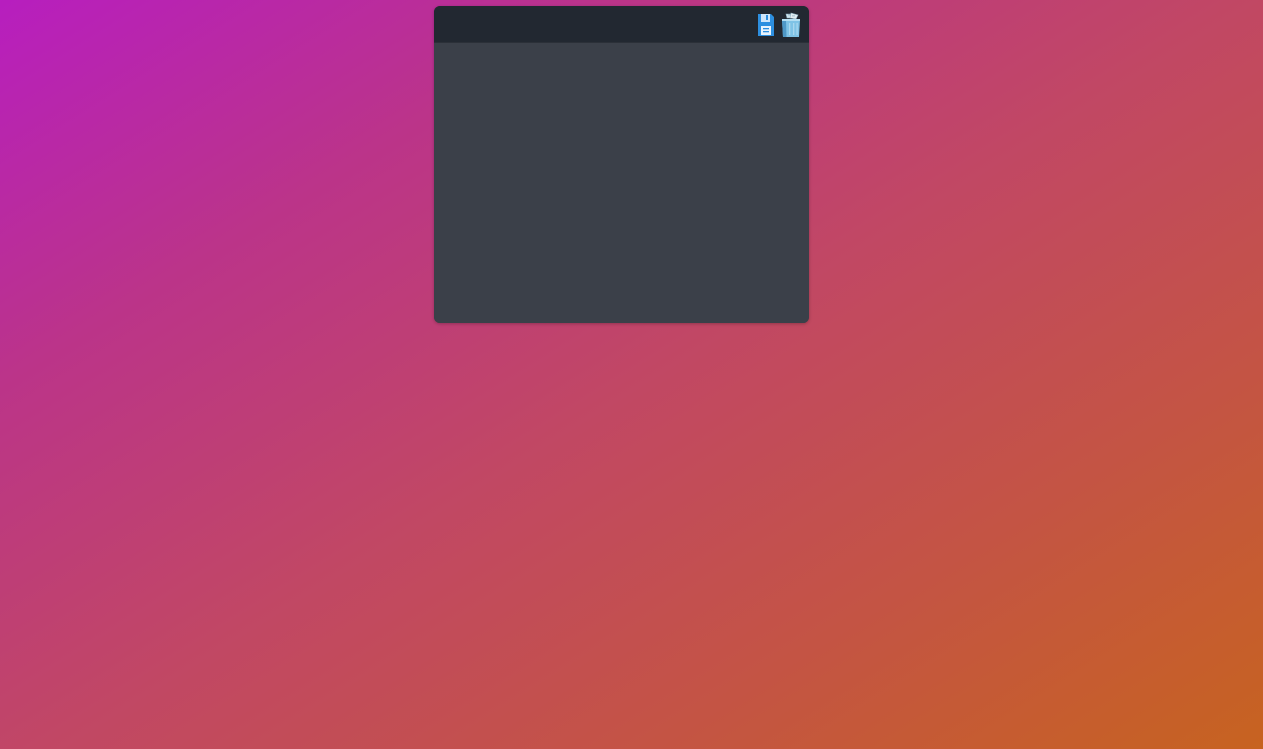 The image size is (1263, 749). I want to click on save-button, so click(766, 25).